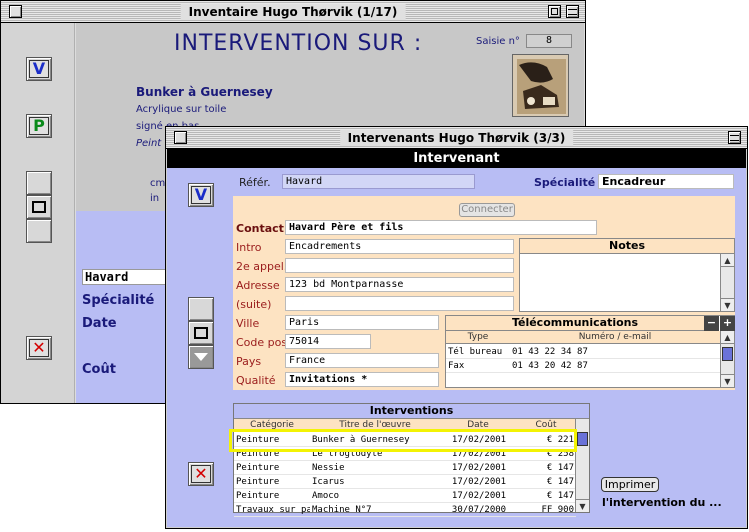  Describe the element at coordinates (362, 322) in the screenshot. I see `ville-field: Paris` at that location.